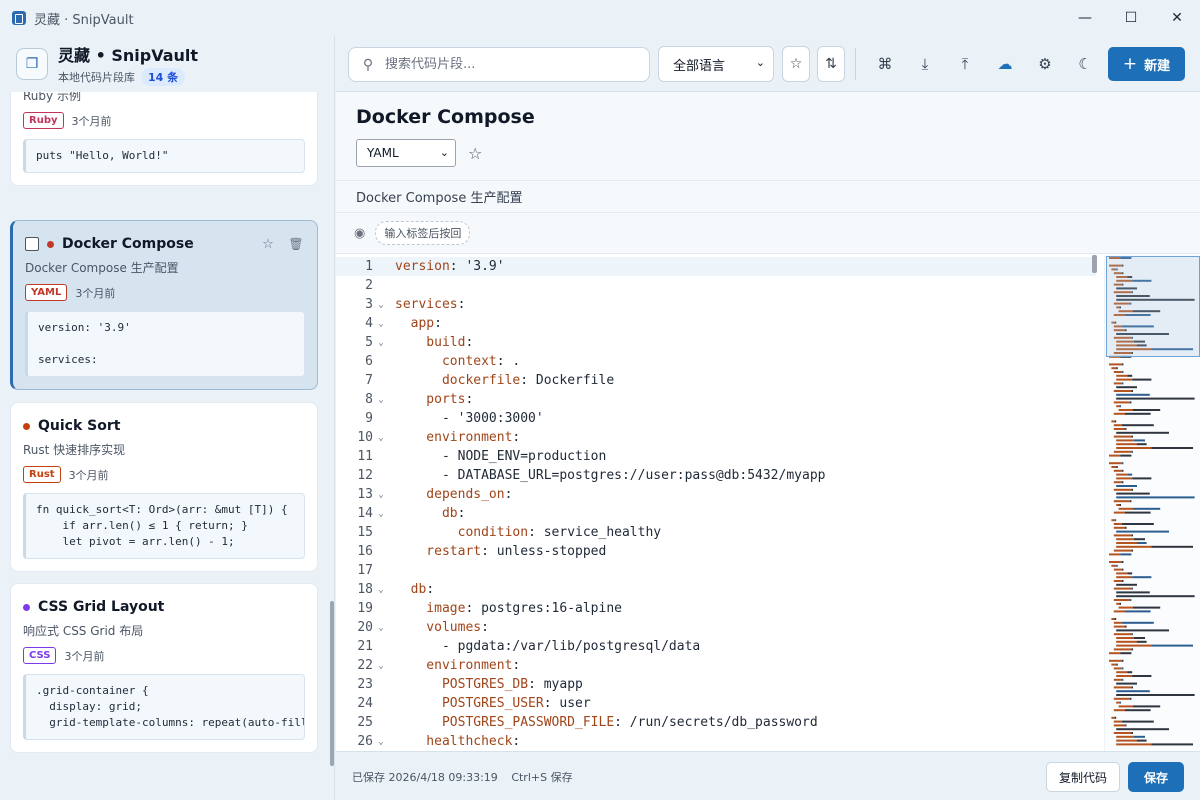 The height and width of the screenshot is (800, 1200). I want to click on download-icon: ⤓, so click(925, 64).